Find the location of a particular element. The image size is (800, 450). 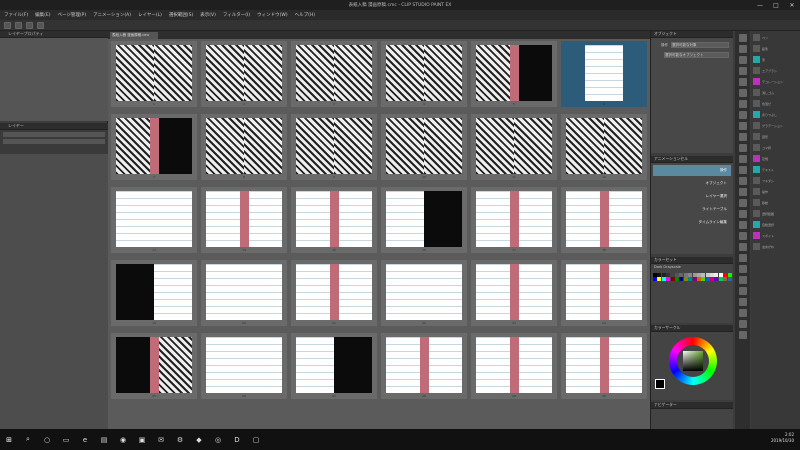

page-thumbnail: 26 is located at coordinates (244, 366).